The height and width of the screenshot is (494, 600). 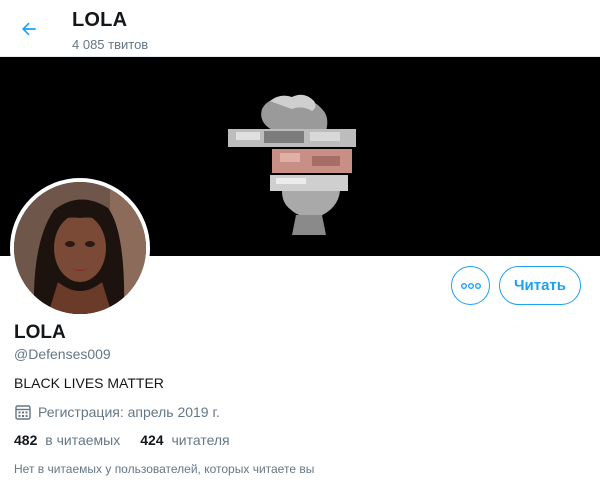 I want to click on profile-stats: 482 в читаемых 424 читателя, so click(x=122, y=440).